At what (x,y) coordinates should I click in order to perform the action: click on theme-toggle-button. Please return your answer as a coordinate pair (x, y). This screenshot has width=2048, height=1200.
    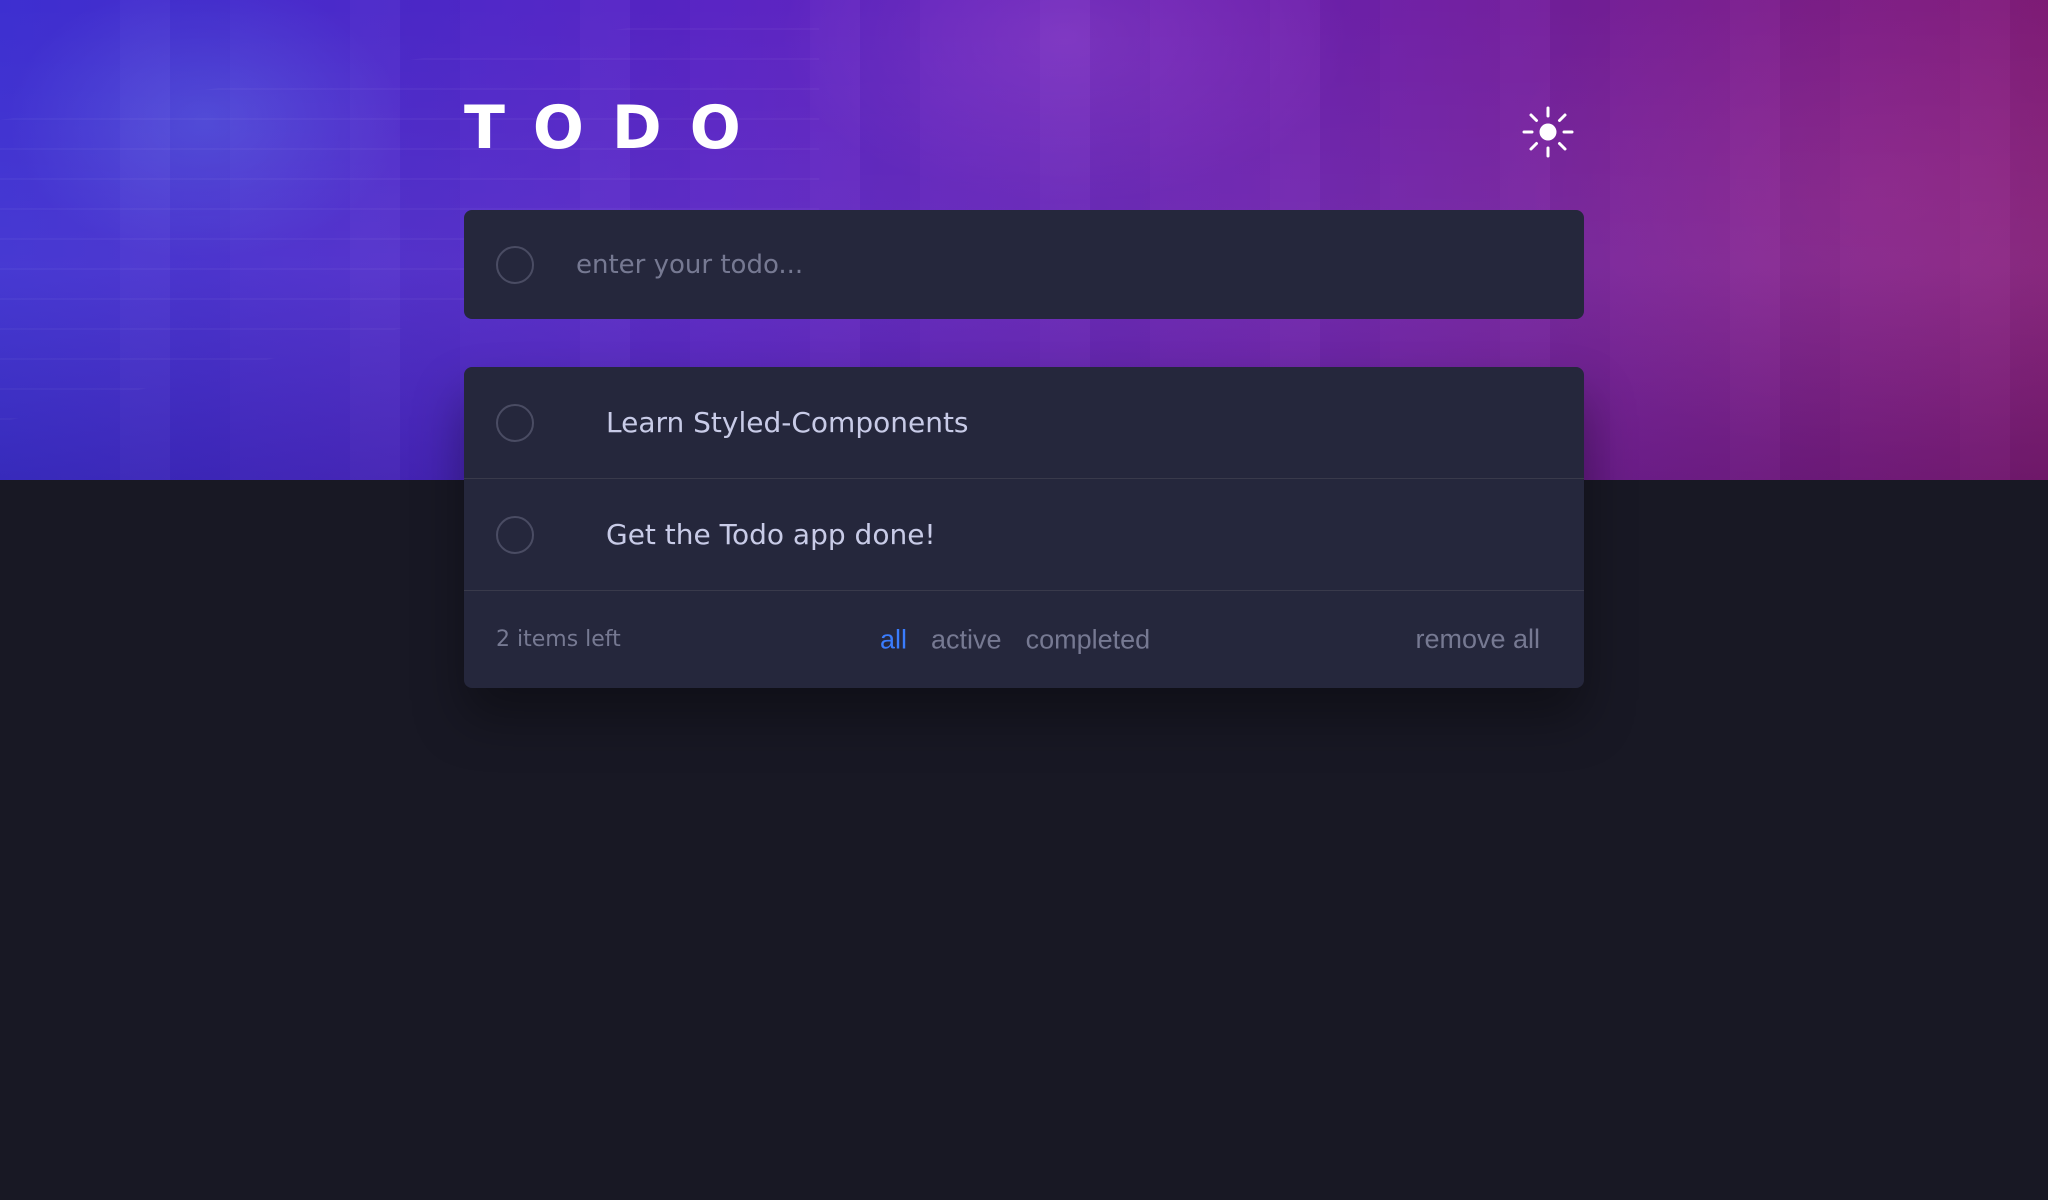
    Looking at the image, I should click on (1548, 132).